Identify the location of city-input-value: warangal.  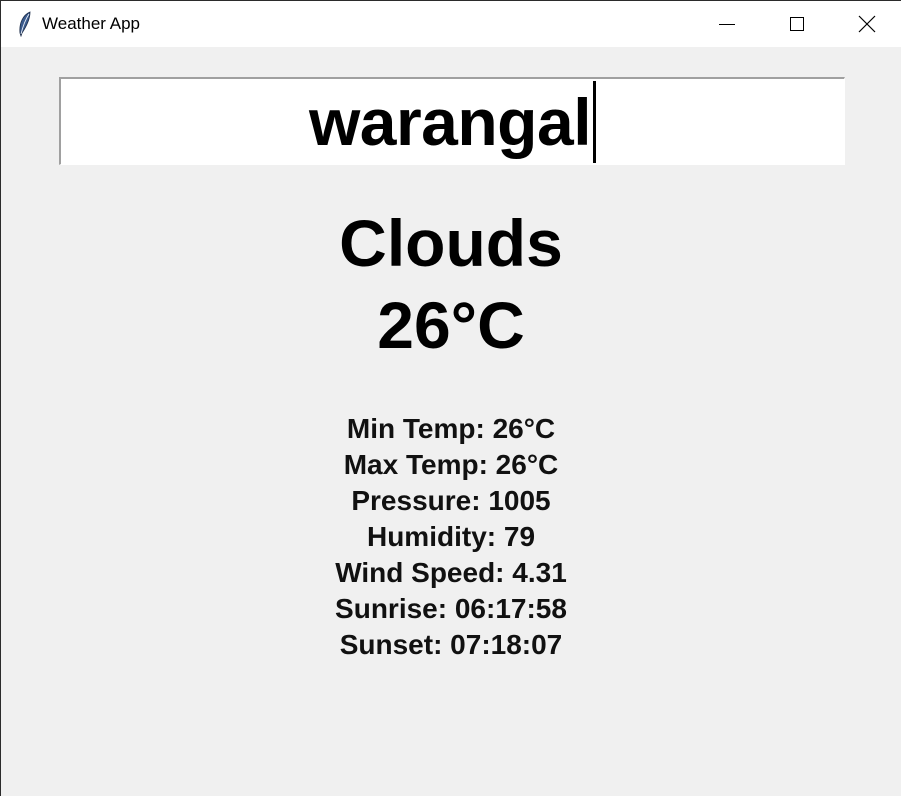
(450, 121).